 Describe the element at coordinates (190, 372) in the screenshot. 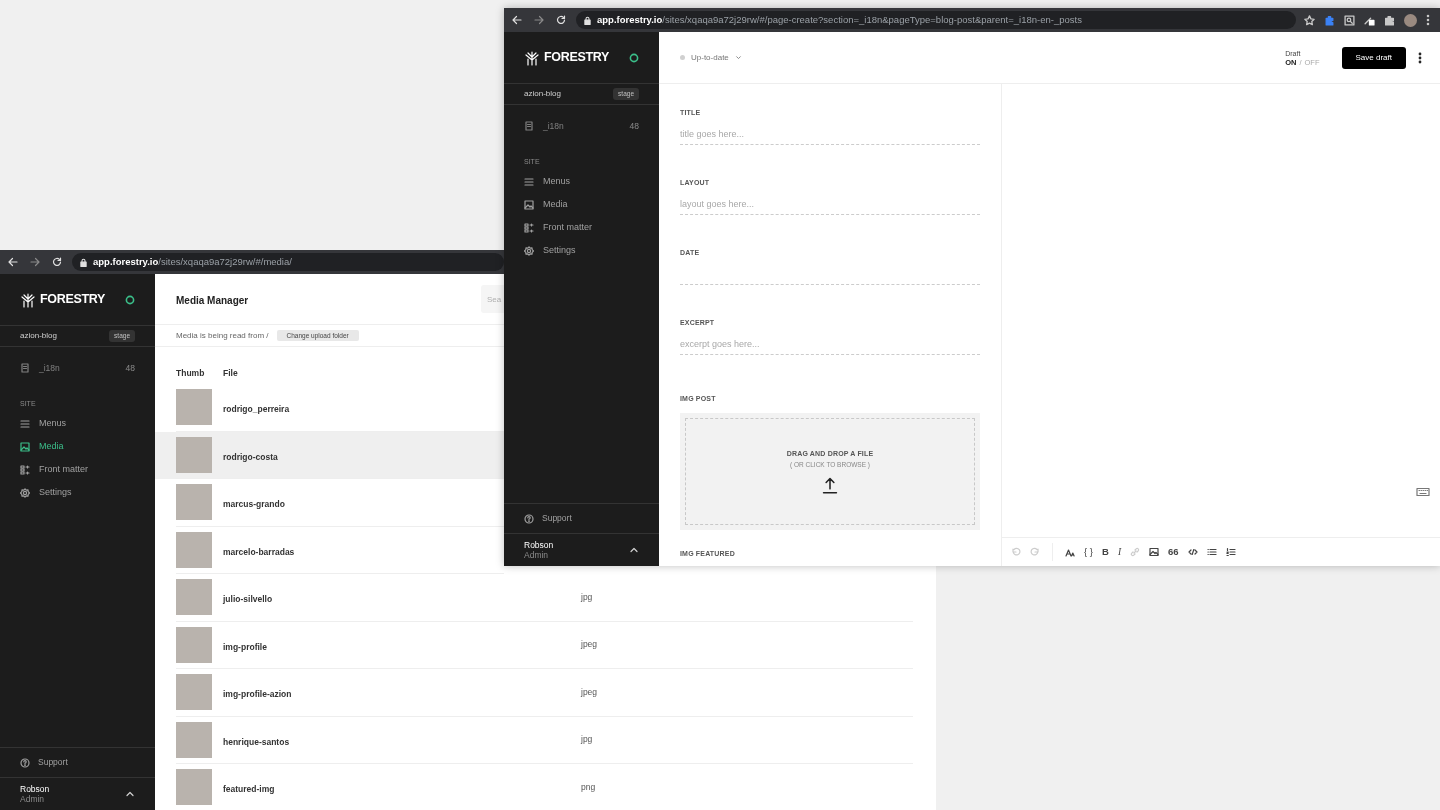

I see `column-header: Thumb` at that location.